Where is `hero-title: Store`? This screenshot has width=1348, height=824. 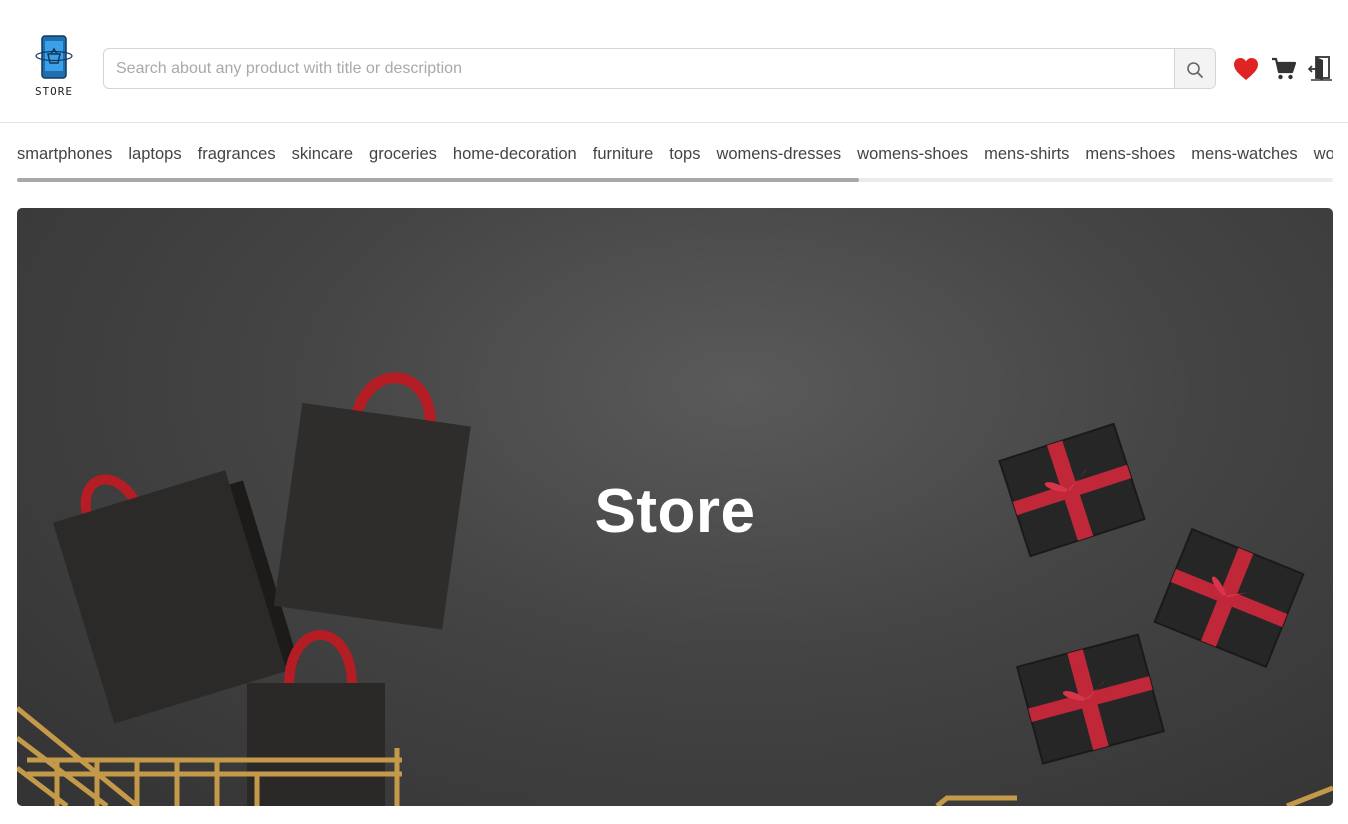
hero-title: Store is located at coordinates (675, 511).